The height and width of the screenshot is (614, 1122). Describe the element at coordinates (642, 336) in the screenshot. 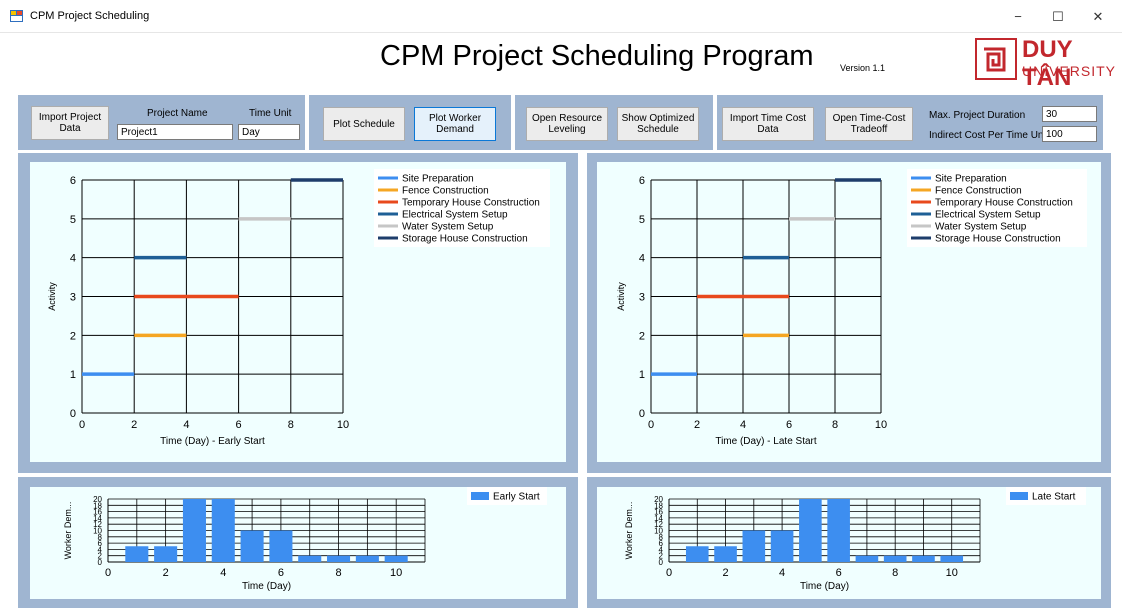

I see `y-tick-label: 2` at that location.